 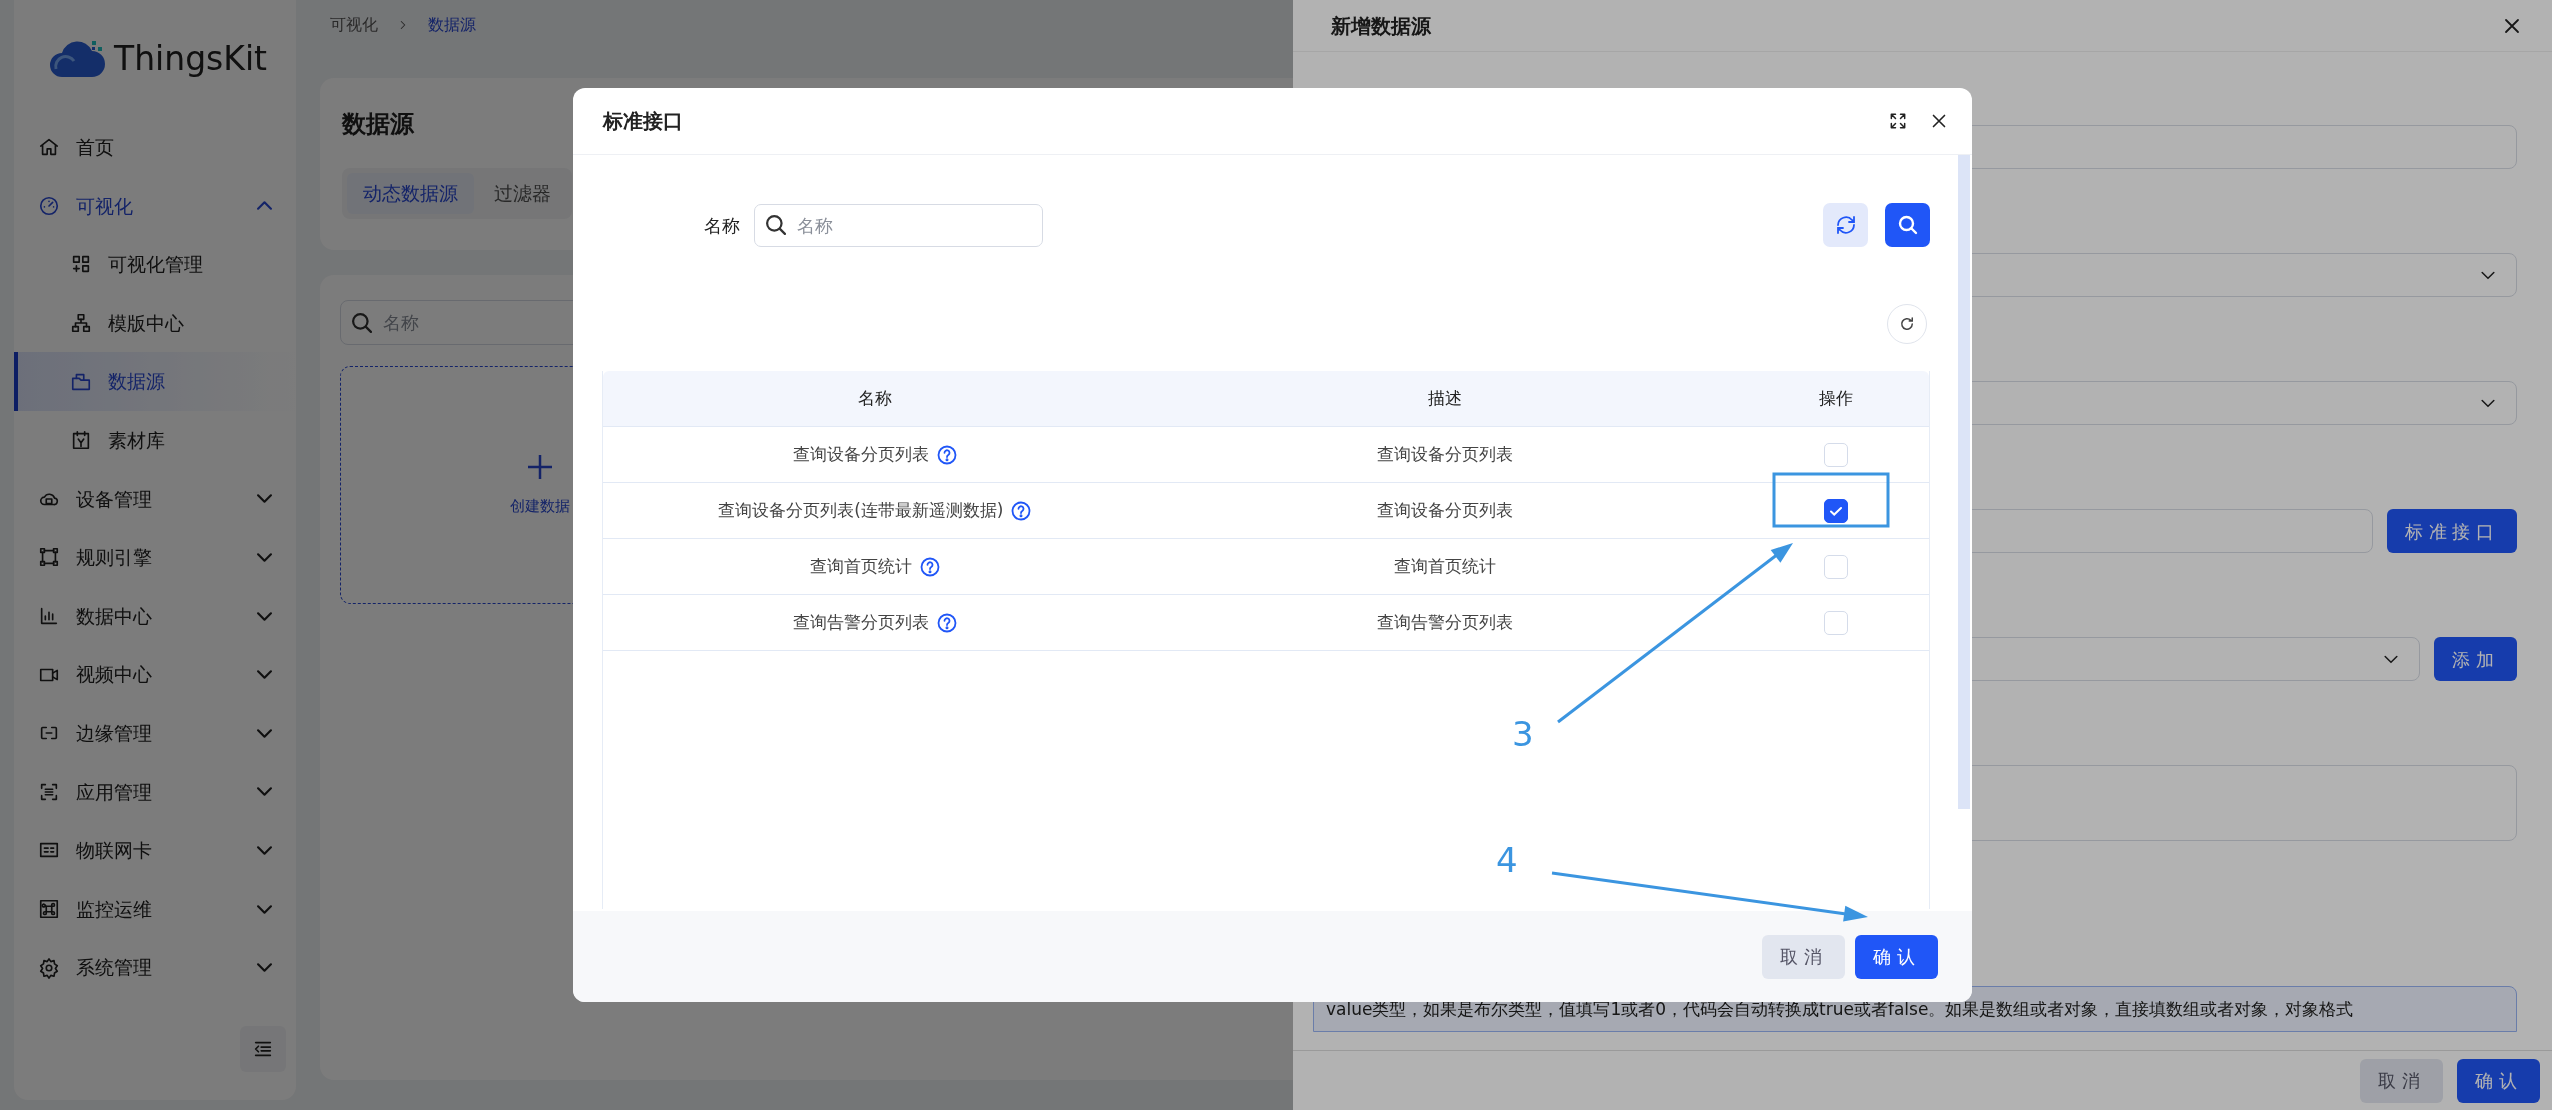 What do you see at coordinates (540, 466) in the screenshot?
I see `plus-icon` at bounding box center [540, 466].